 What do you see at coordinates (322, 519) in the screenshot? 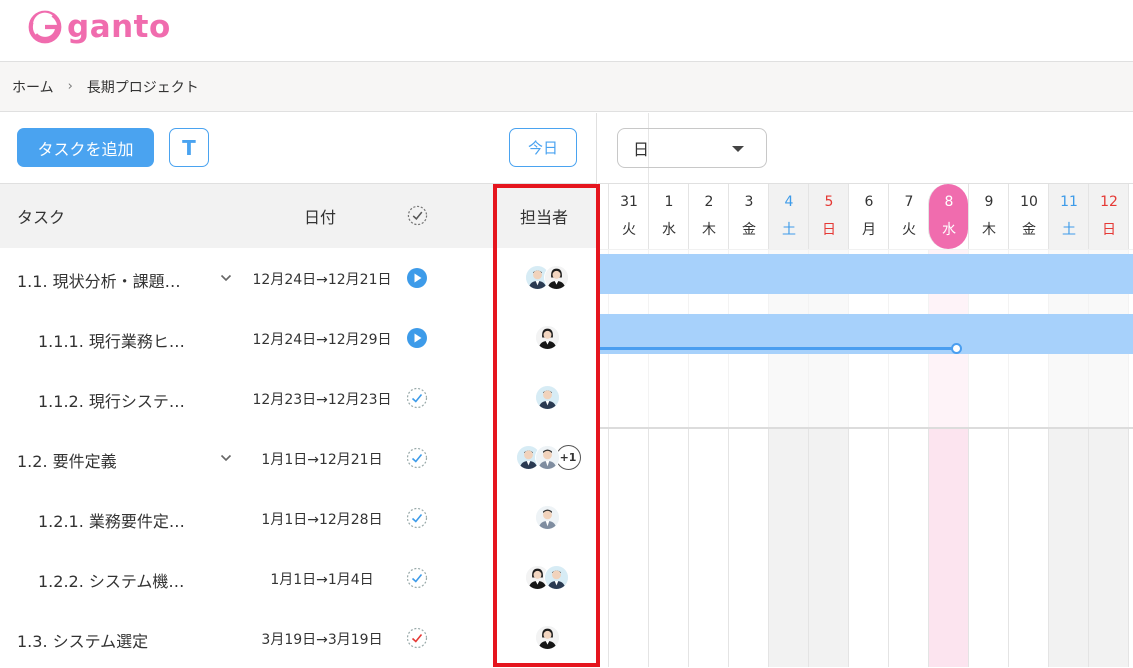
I see `task-dates: 1月1日→12月28日` at bounding box center [322, 519].